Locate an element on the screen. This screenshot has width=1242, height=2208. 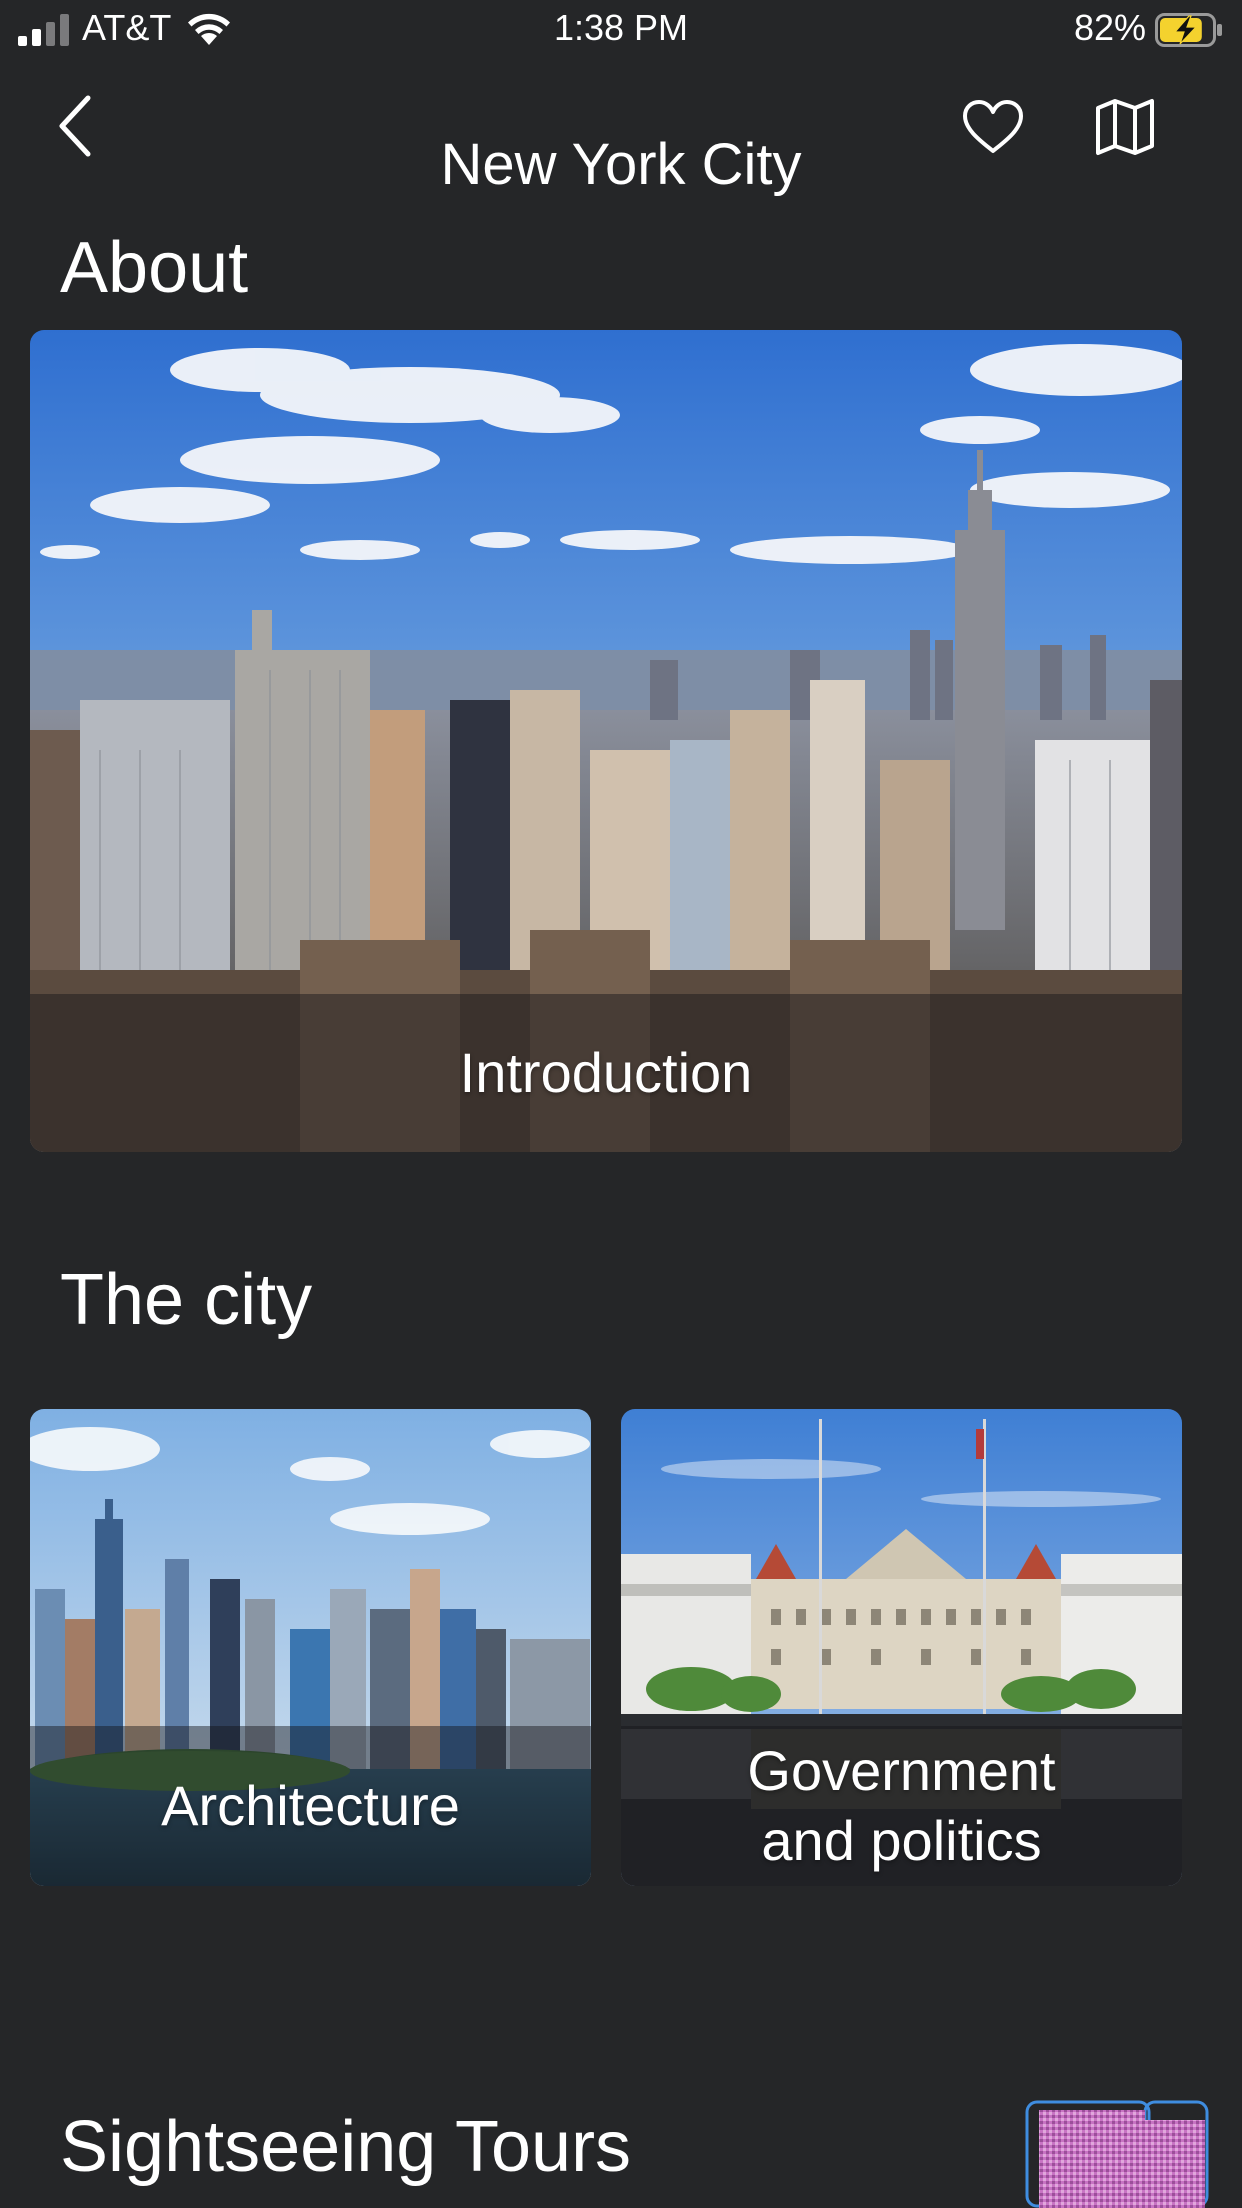
architecture-card: Architecture is located at coordinates (310, 1647).